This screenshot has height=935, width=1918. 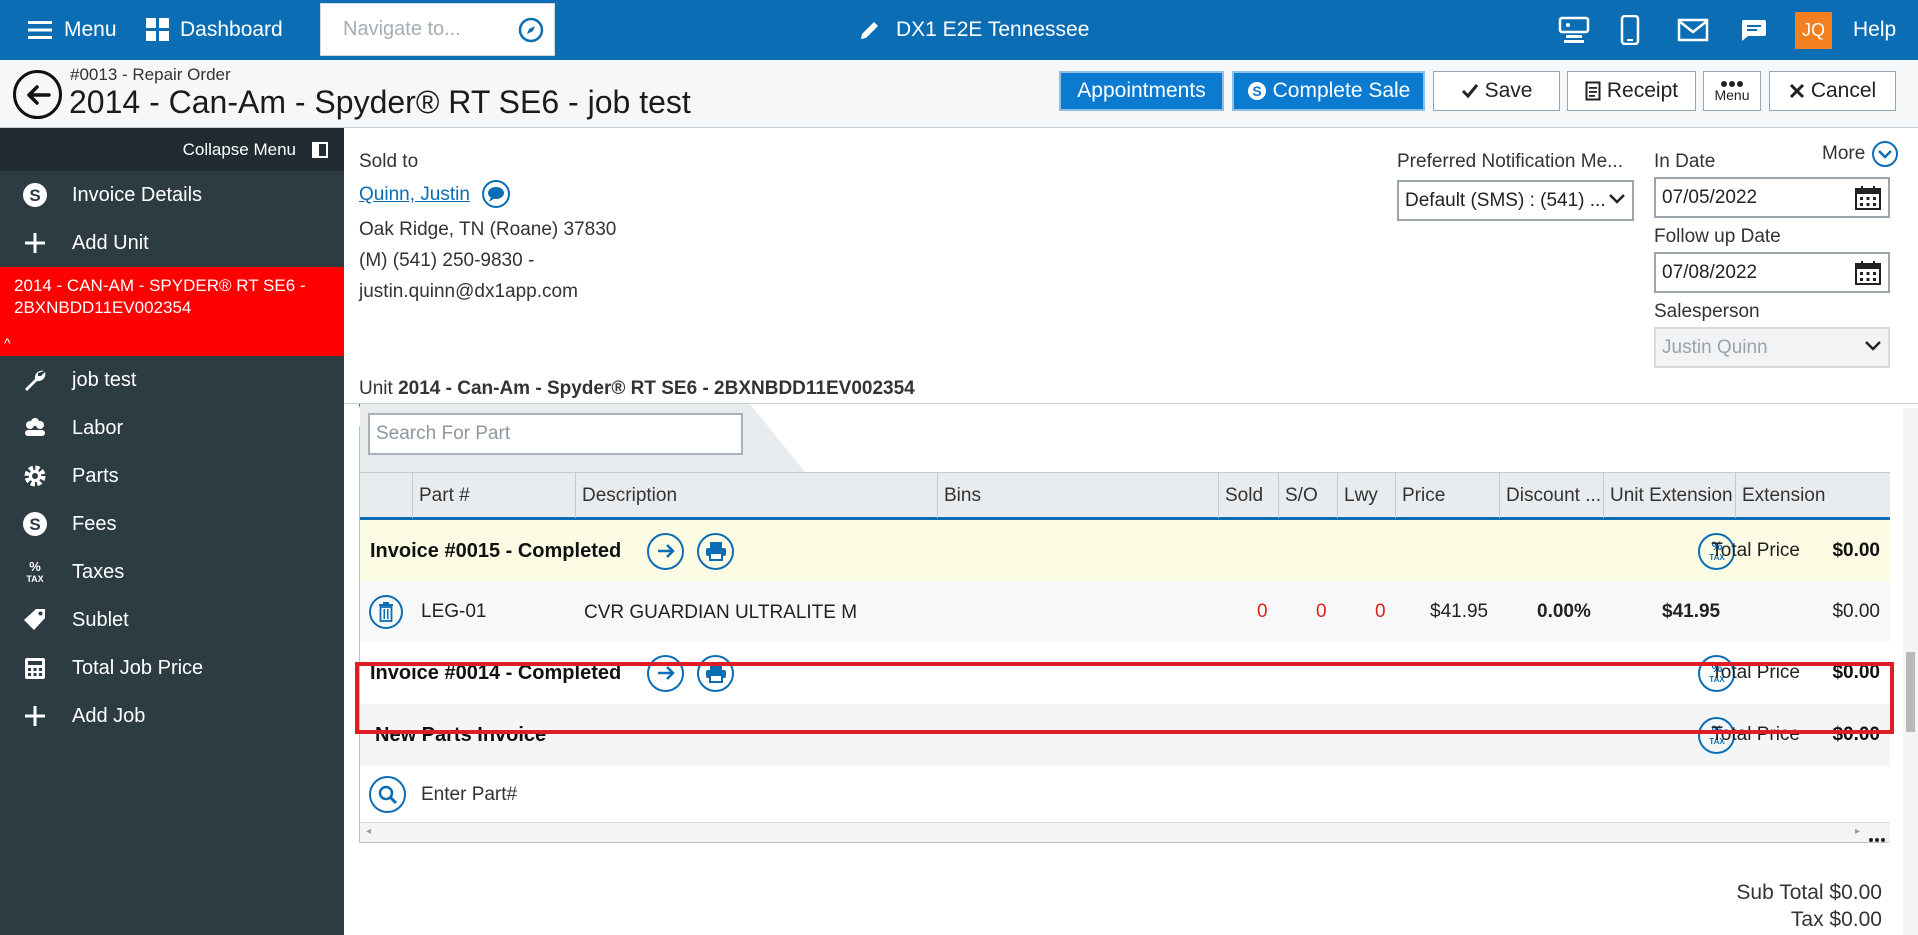 What do you see at coordinates (1832, 91) in the screenshot?
I see `cancel-button: Cancel` at bounding box center [1832, 91].